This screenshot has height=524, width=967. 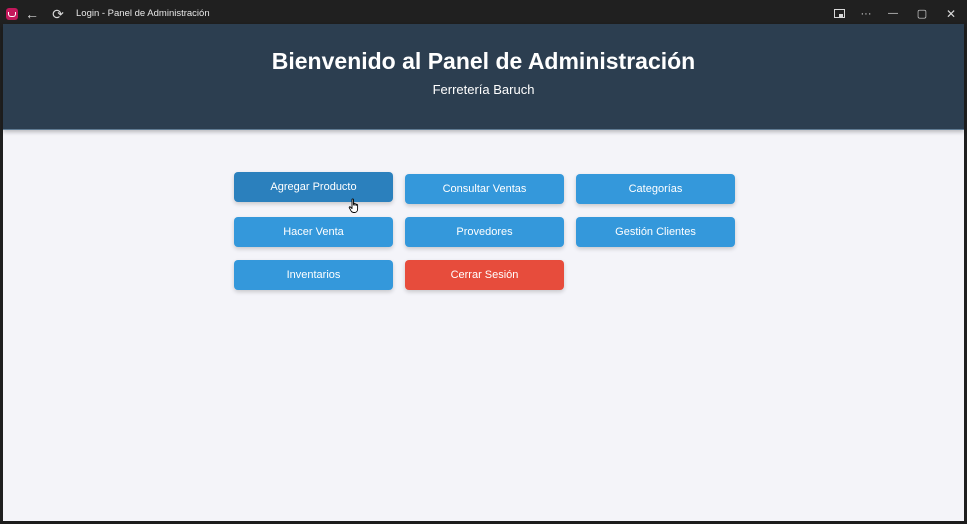 What do you see at coordinates (32, 14) in the screenshot?
I see `back-arrow-icon: ←` at bounding box center [32, 14].